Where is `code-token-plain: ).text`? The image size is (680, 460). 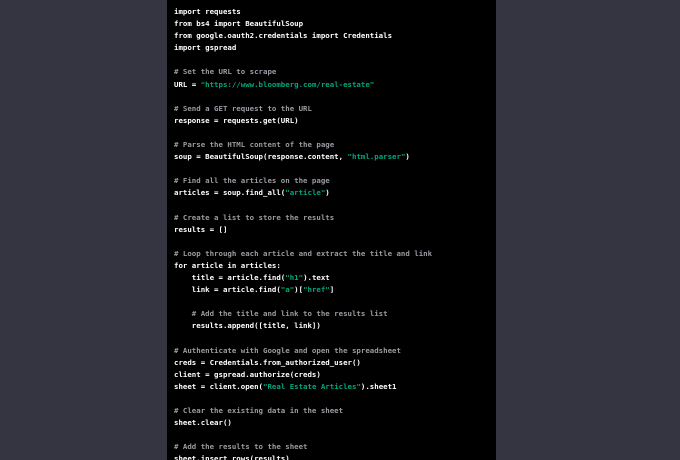
code-token-plain: ).text is located at coordinates (316, 278).